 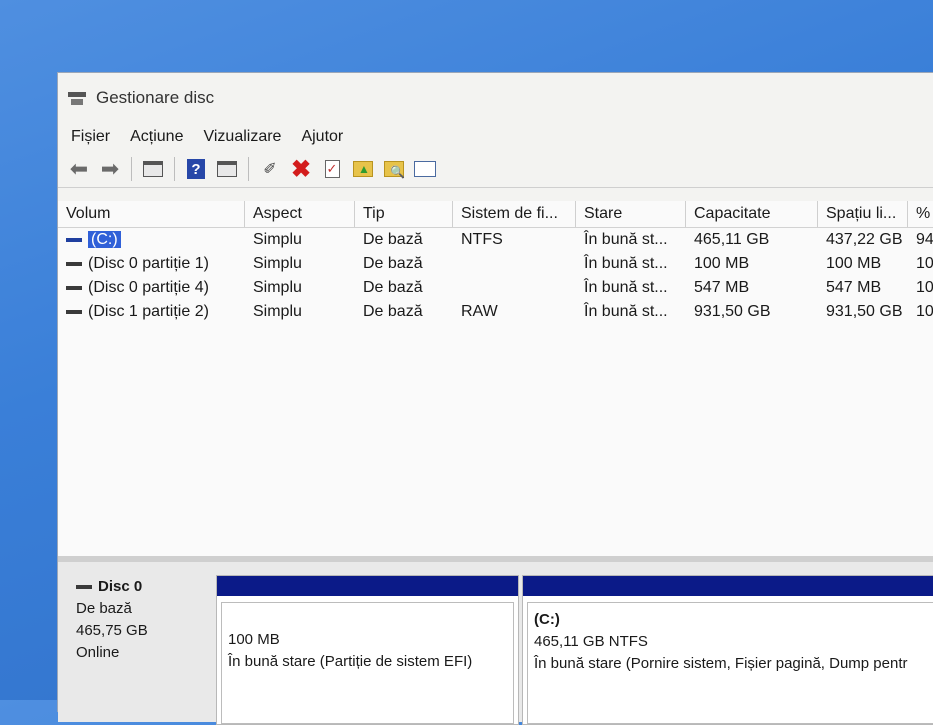 What do you see at coordinates (854, 287) in the screenshot?
I see `free-space-cell: 547 MB` at bounding box center [854, 287].